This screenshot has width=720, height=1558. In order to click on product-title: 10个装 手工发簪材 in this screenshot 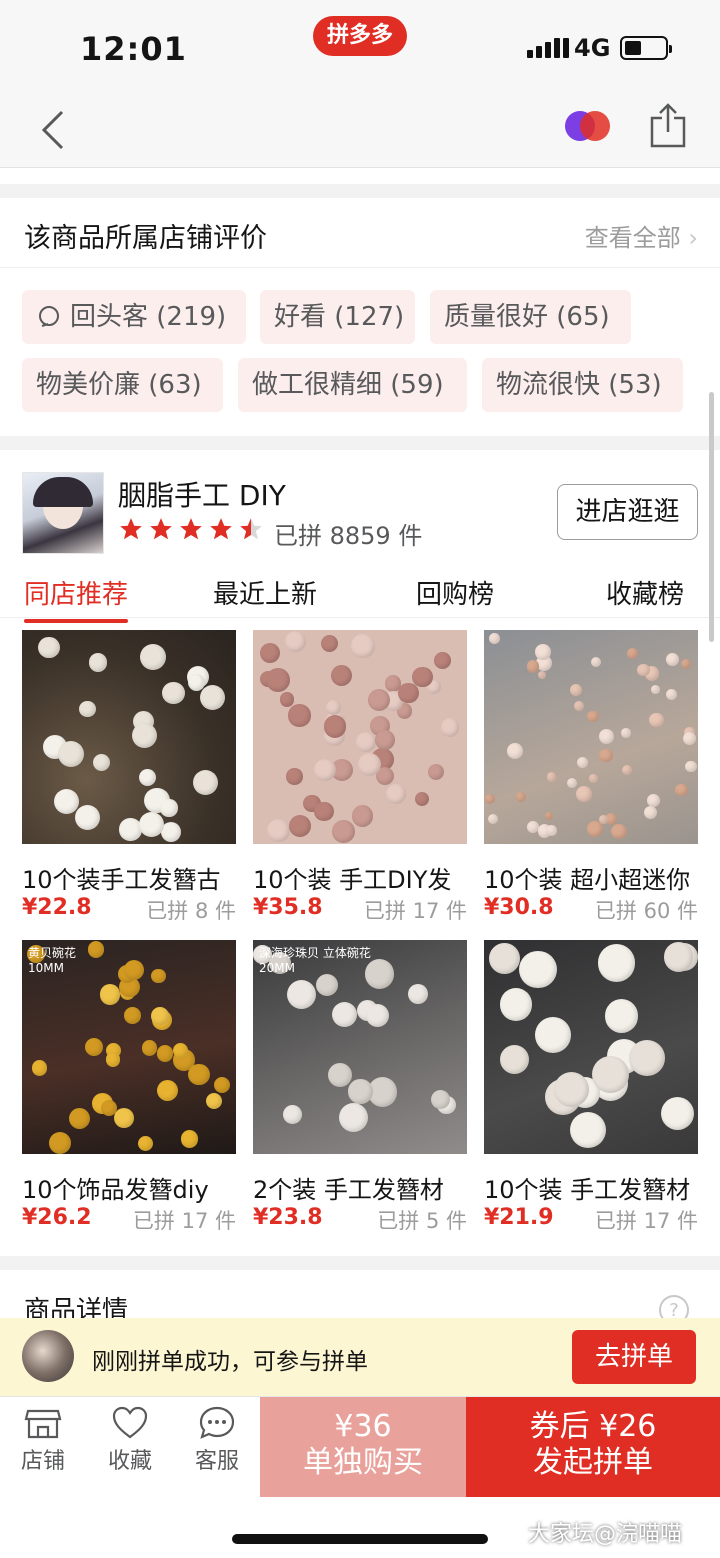, I will do `click(591, 1187)`.